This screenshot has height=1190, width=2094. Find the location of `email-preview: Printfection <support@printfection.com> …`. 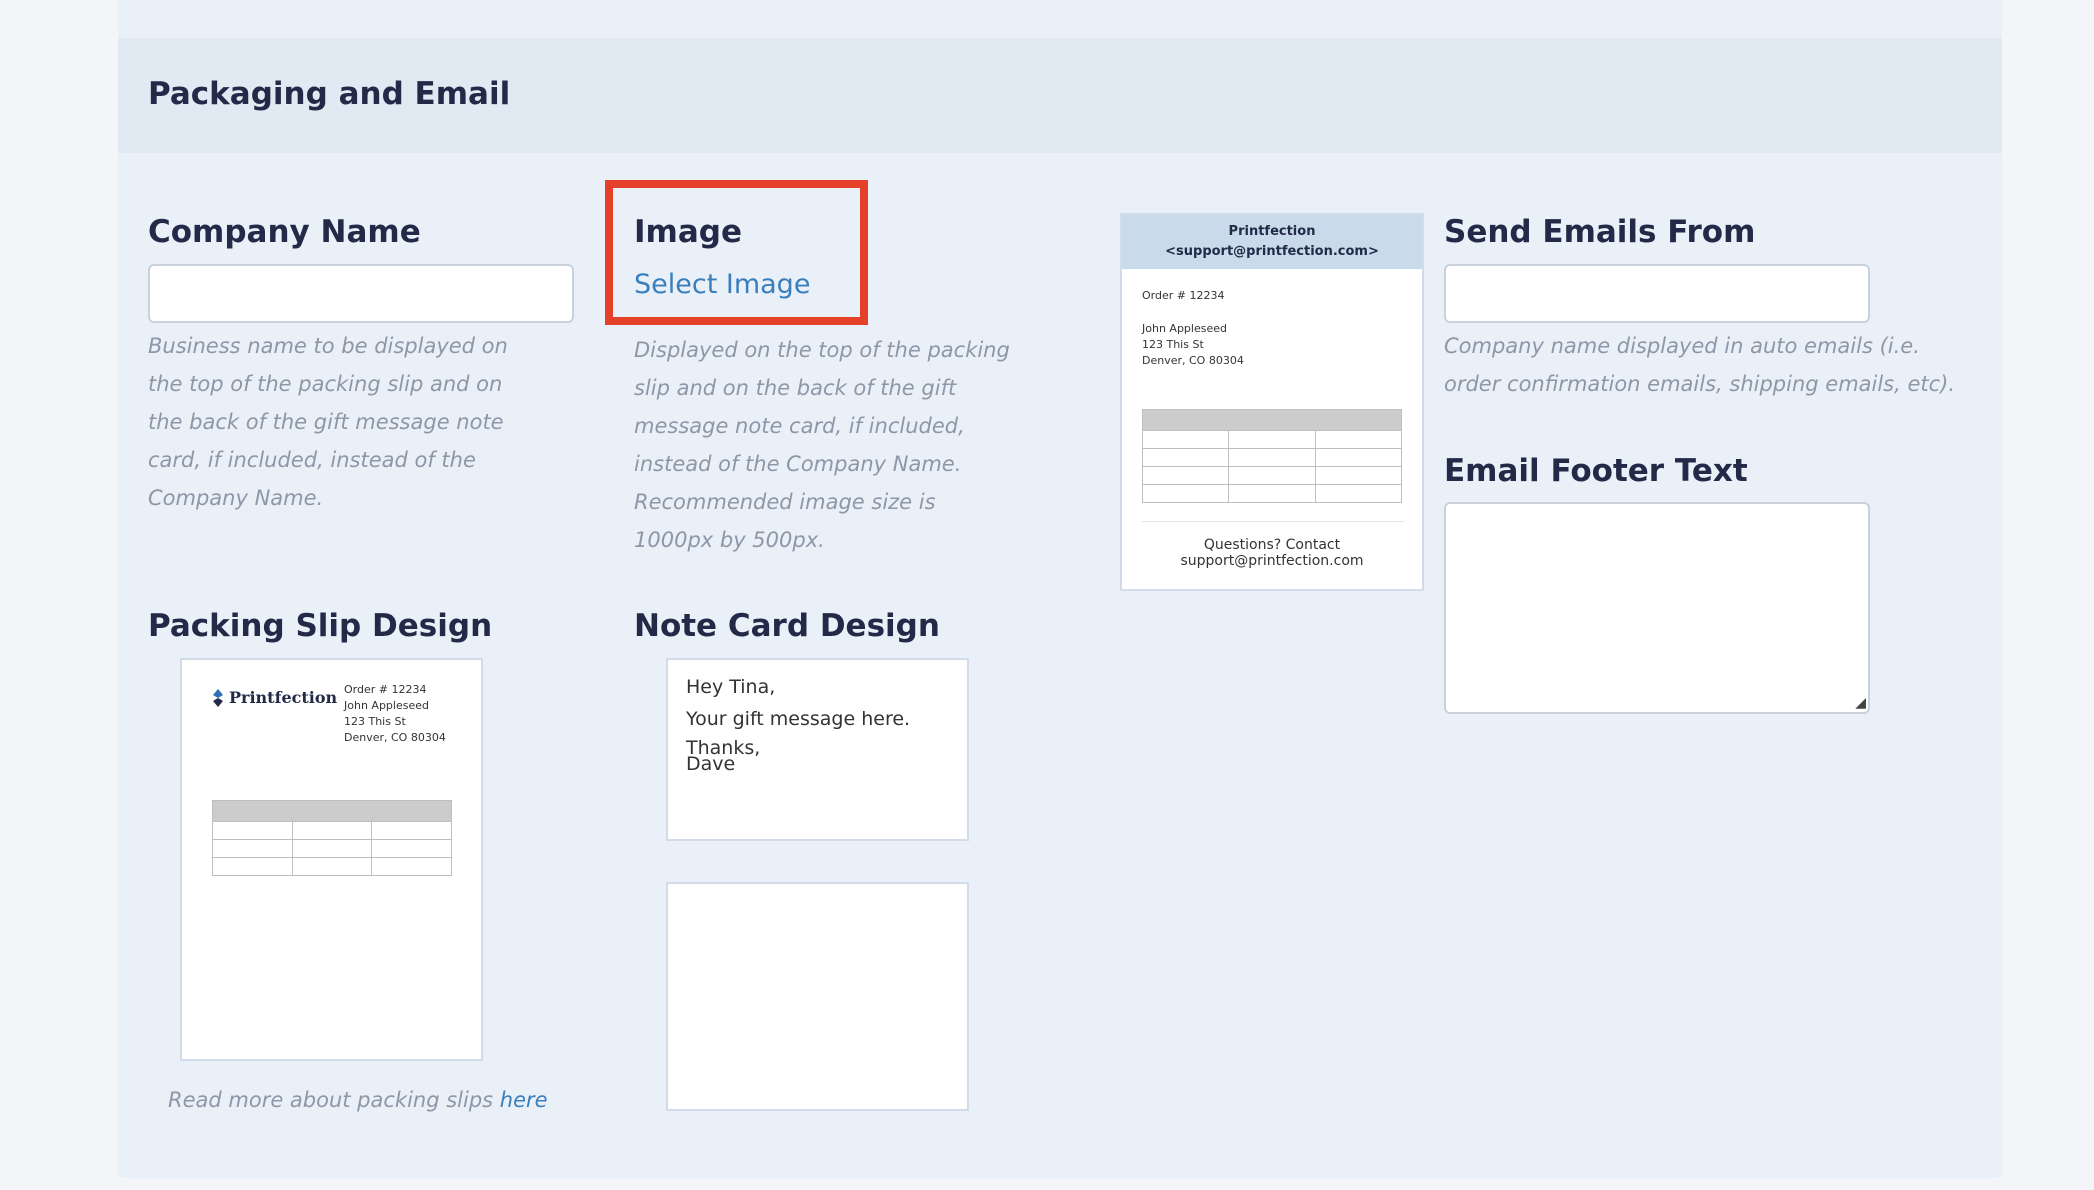

email-preview: Printfection <support@printfection.com> … is located at coordinates (1272, 402).